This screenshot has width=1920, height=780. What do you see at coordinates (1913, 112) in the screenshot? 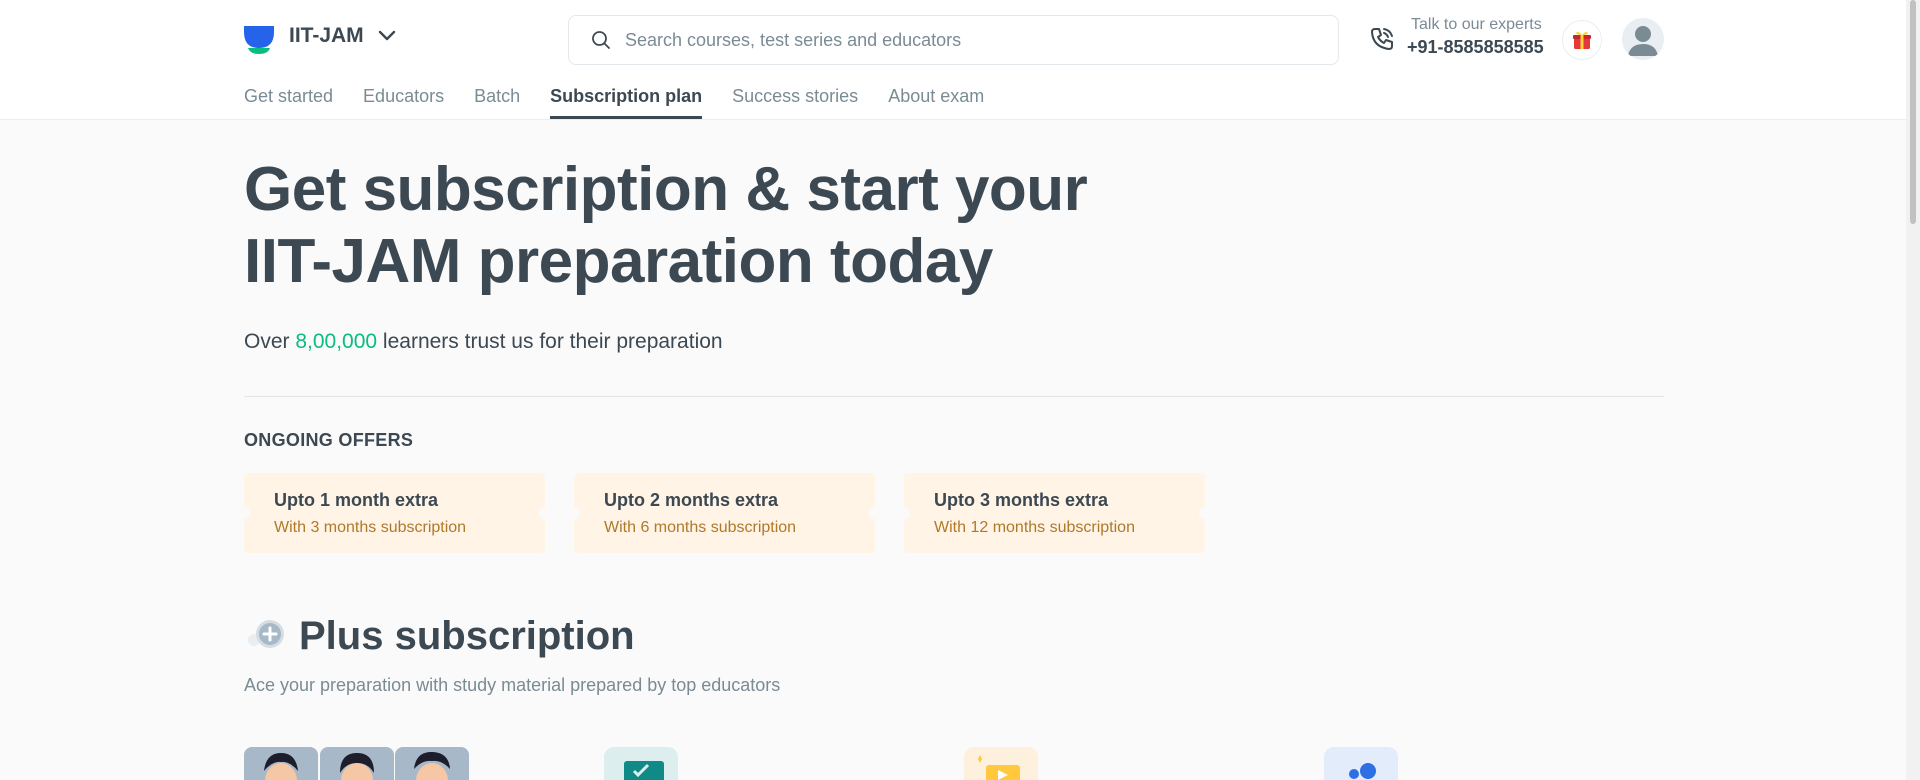
I see `scrollbar-thumb` at bounding box center [1913, 112].